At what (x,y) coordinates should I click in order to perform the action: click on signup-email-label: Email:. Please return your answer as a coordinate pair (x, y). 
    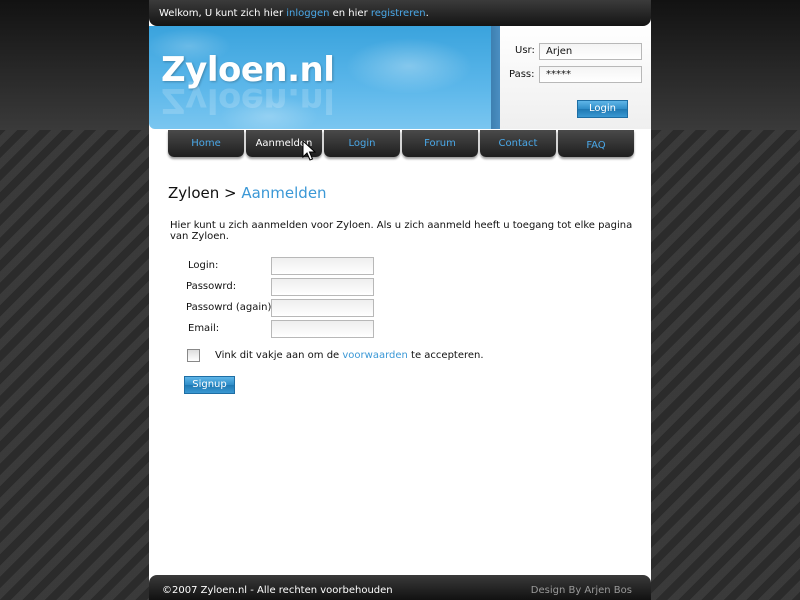
    Looking at the image, I should click on (204, 328).